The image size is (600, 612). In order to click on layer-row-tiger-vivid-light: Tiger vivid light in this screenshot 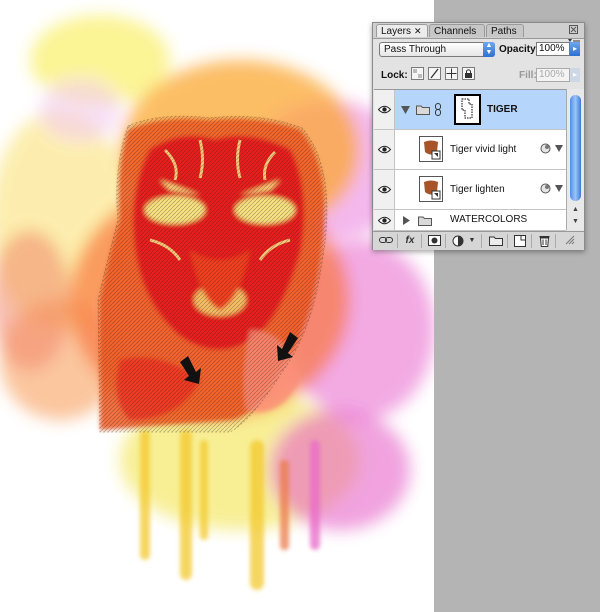, I will do `click(470, 150)`.